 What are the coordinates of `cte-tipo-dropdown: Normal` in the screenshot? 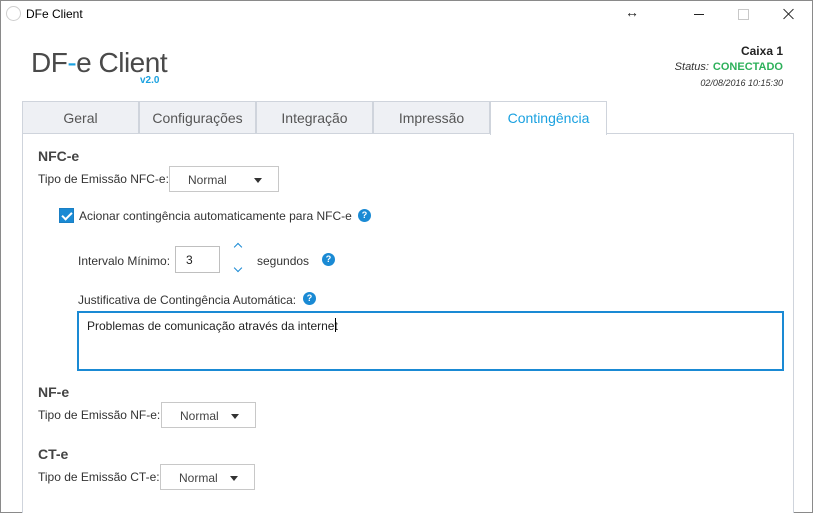 It's located at (207, 477).